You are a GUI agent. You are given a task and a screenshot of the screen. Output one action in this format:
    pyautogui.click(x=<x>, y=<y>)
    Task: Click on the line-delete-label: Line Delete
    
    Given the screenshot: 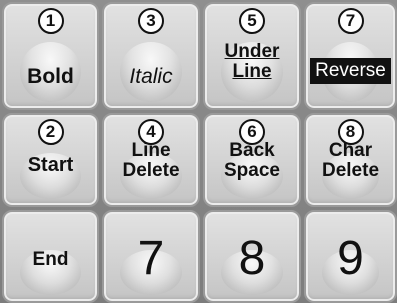 What is the action you would take?
    pyautogui.click(x=151, y=161)
    